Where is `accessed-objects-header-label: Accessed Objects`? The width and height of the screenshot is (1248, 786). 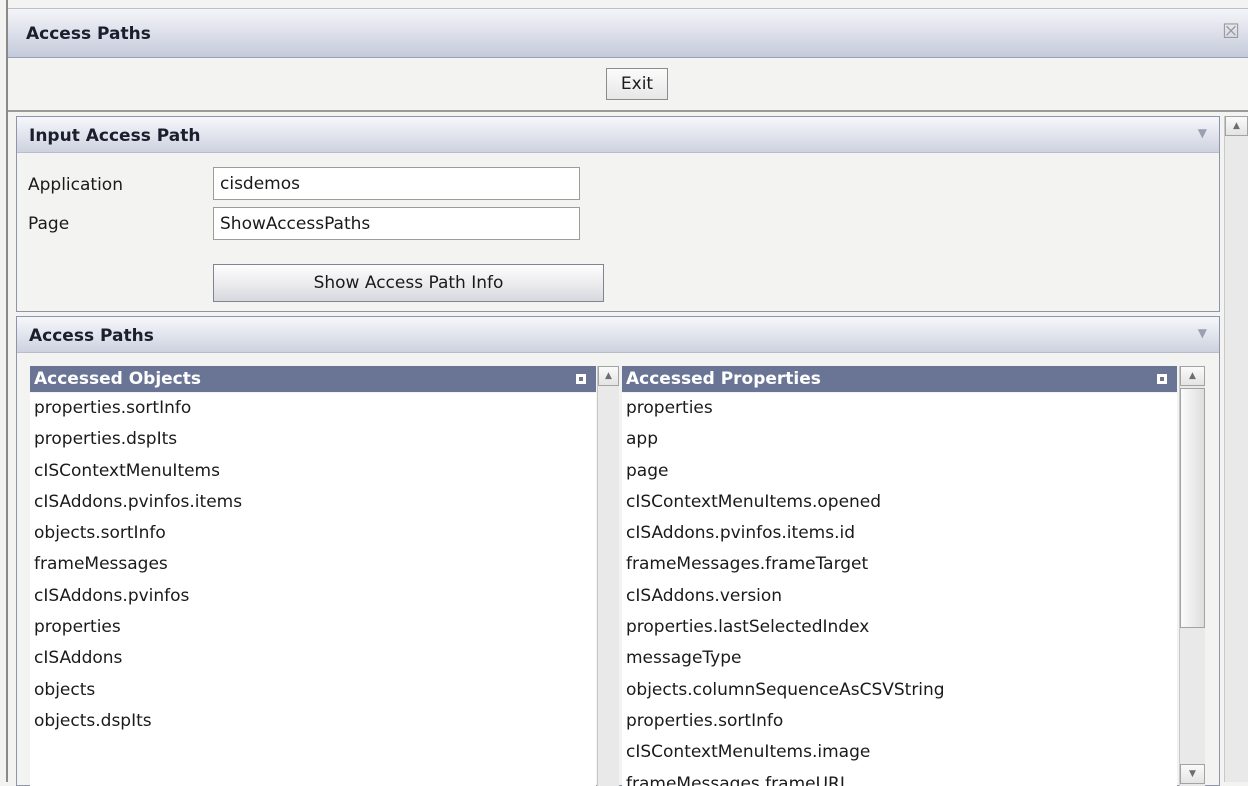 accessed-objects-header-label: Accessed Objects is located at coordinates (117, 379).